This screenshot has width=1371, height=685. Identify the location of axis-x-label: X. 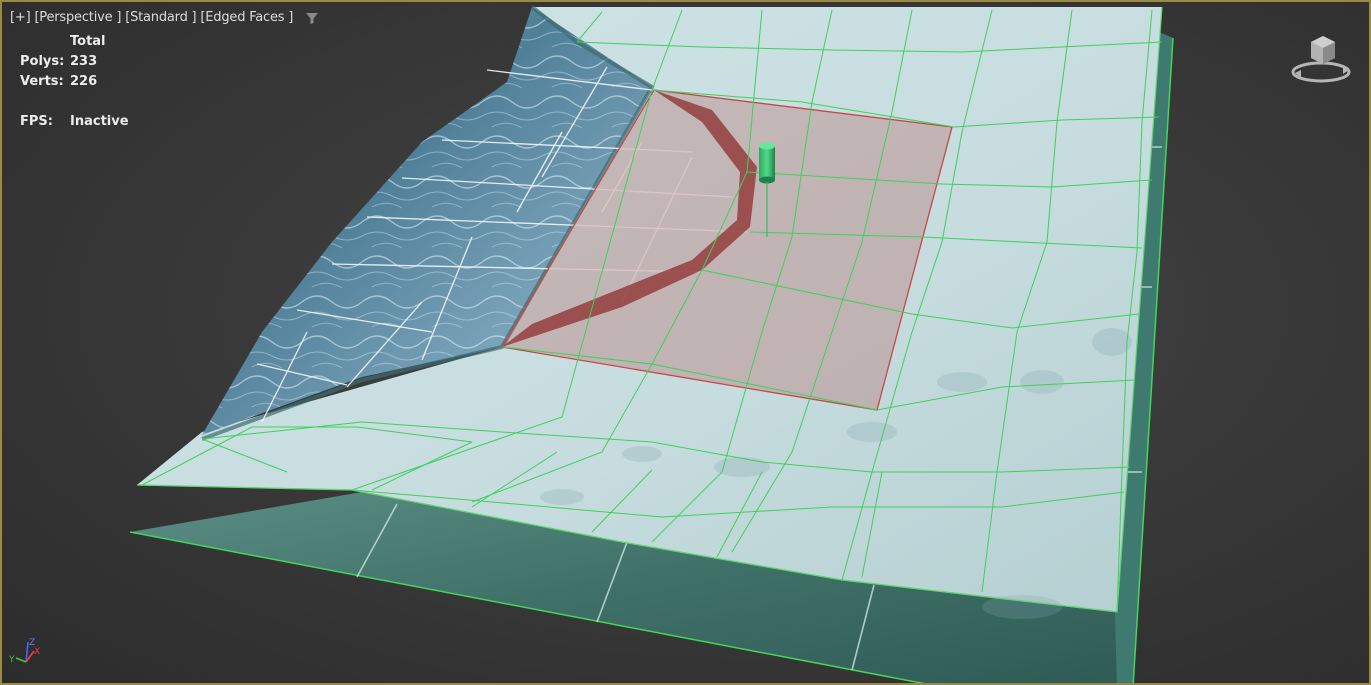
(37, 652).